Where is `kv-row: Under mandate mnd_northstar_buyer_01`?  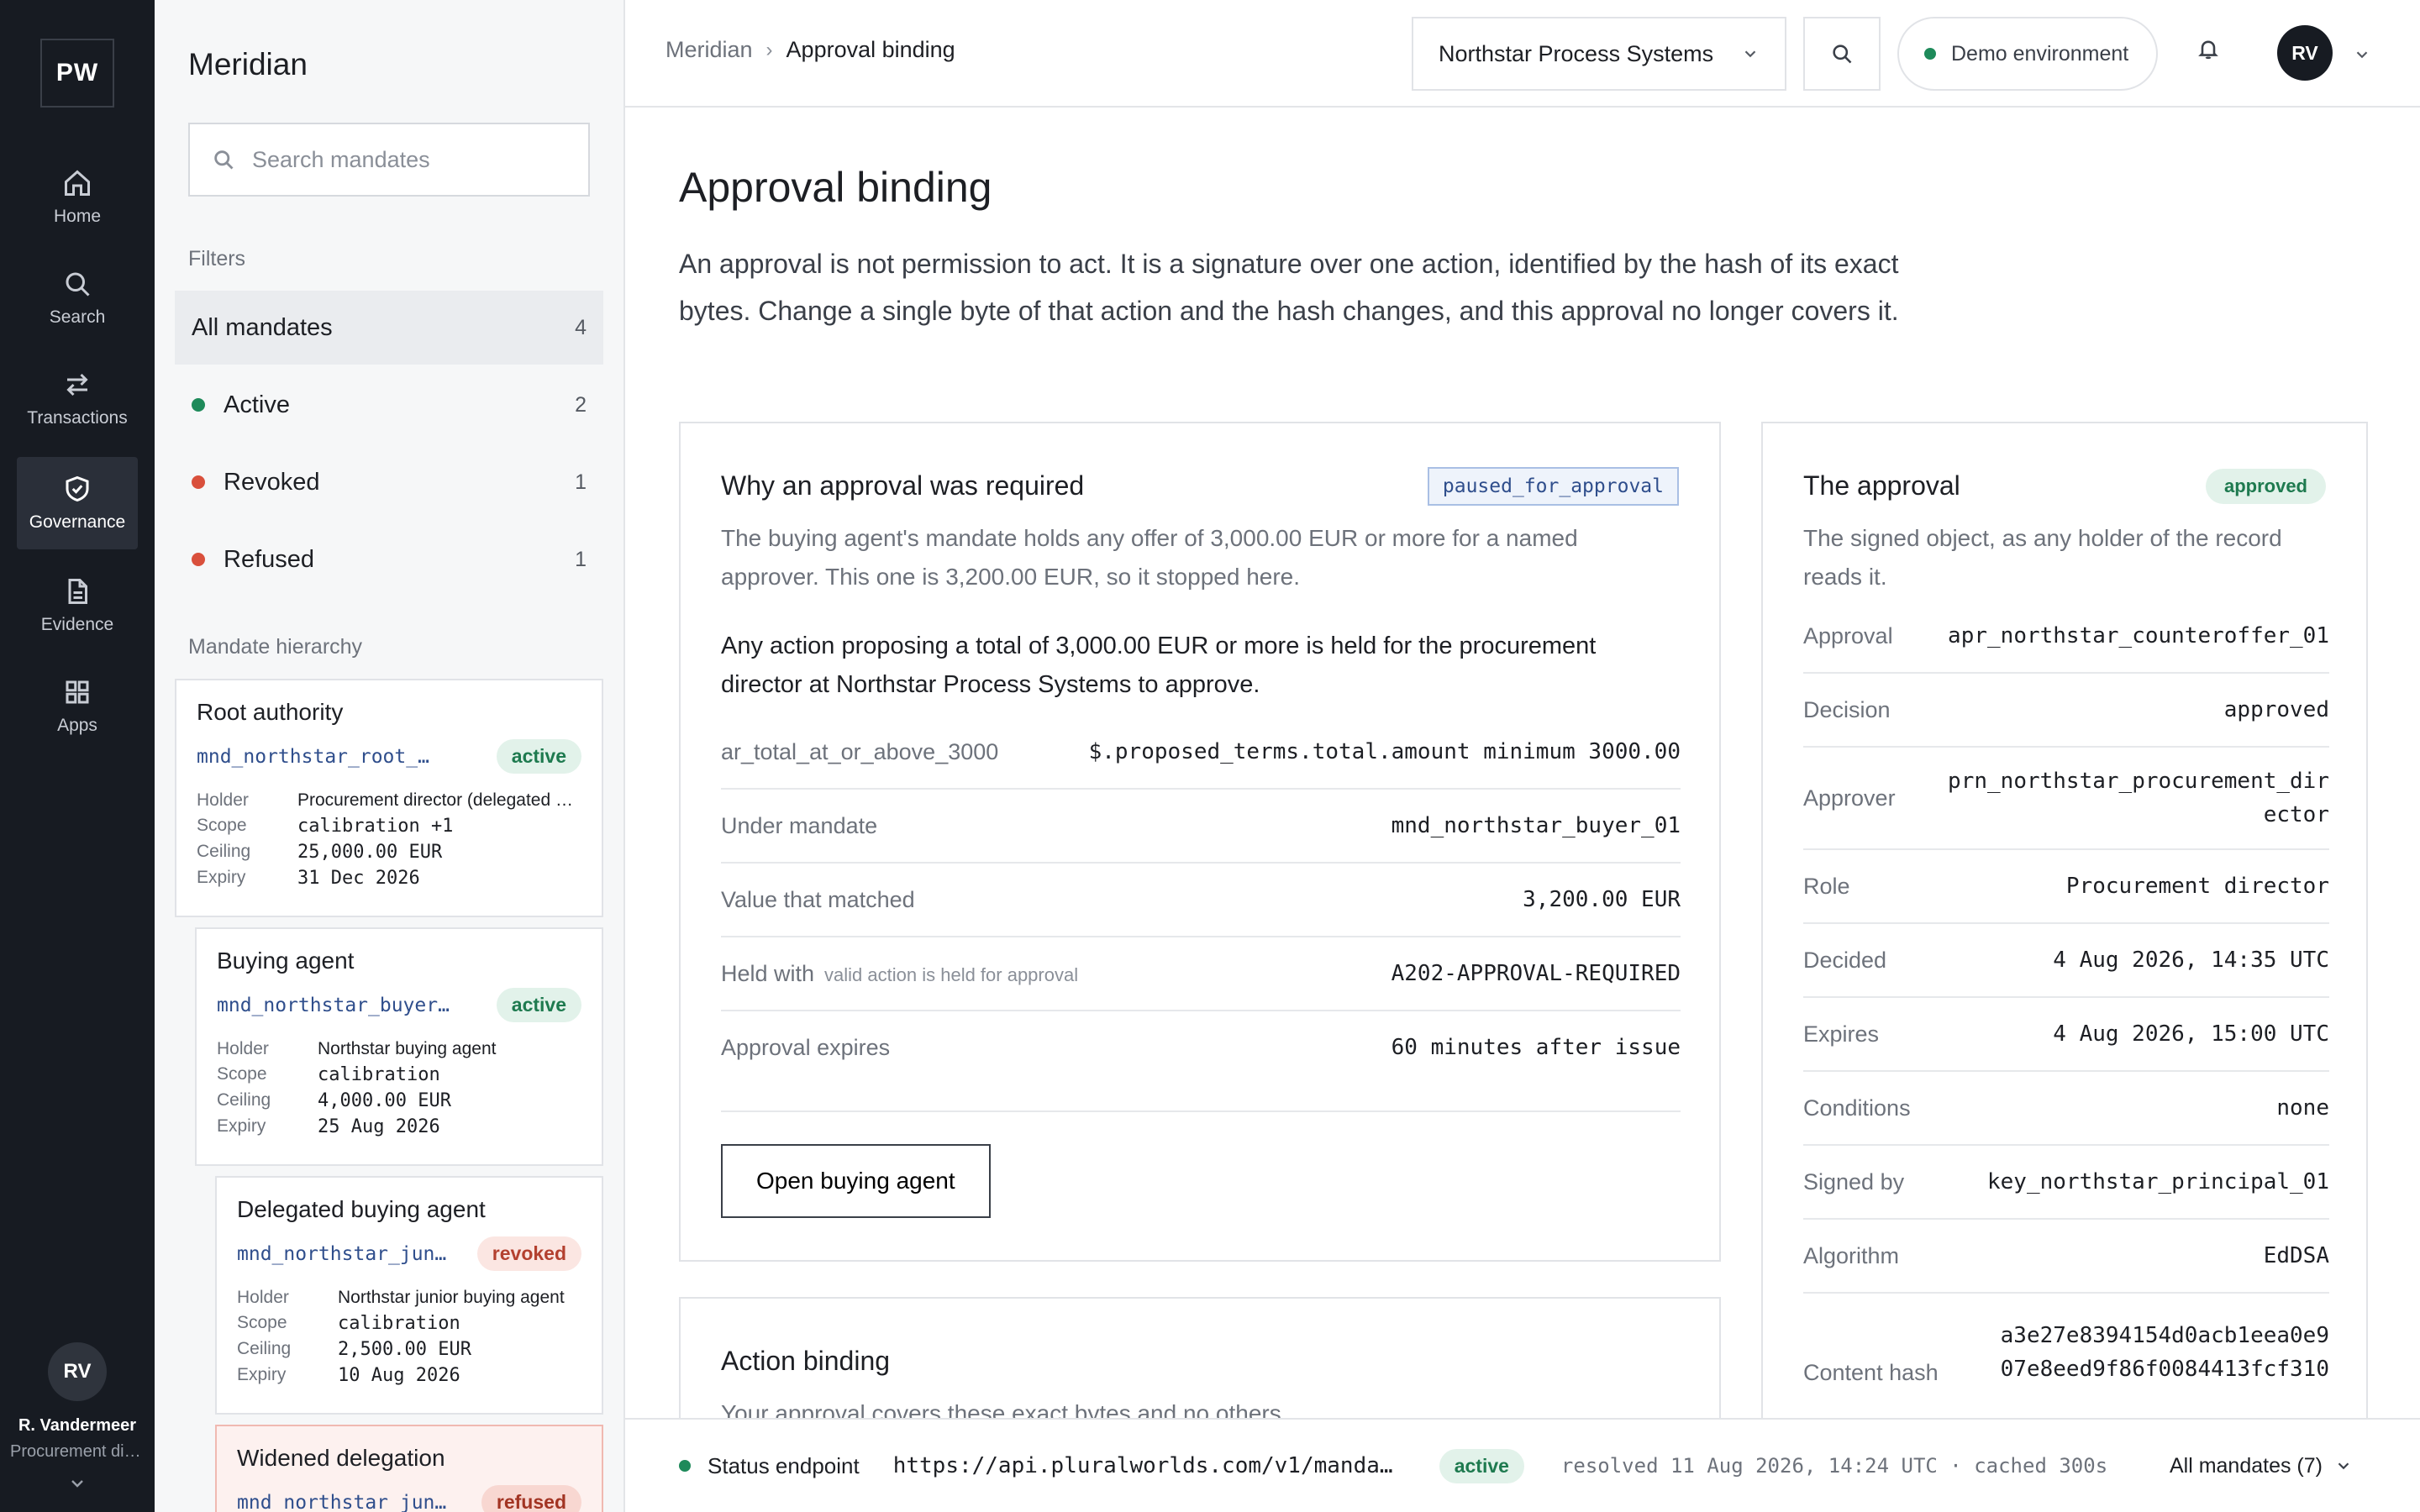
kv-row: Under mandate mnd_northstar_buyer_01 is located at coordinates (1201, 827).